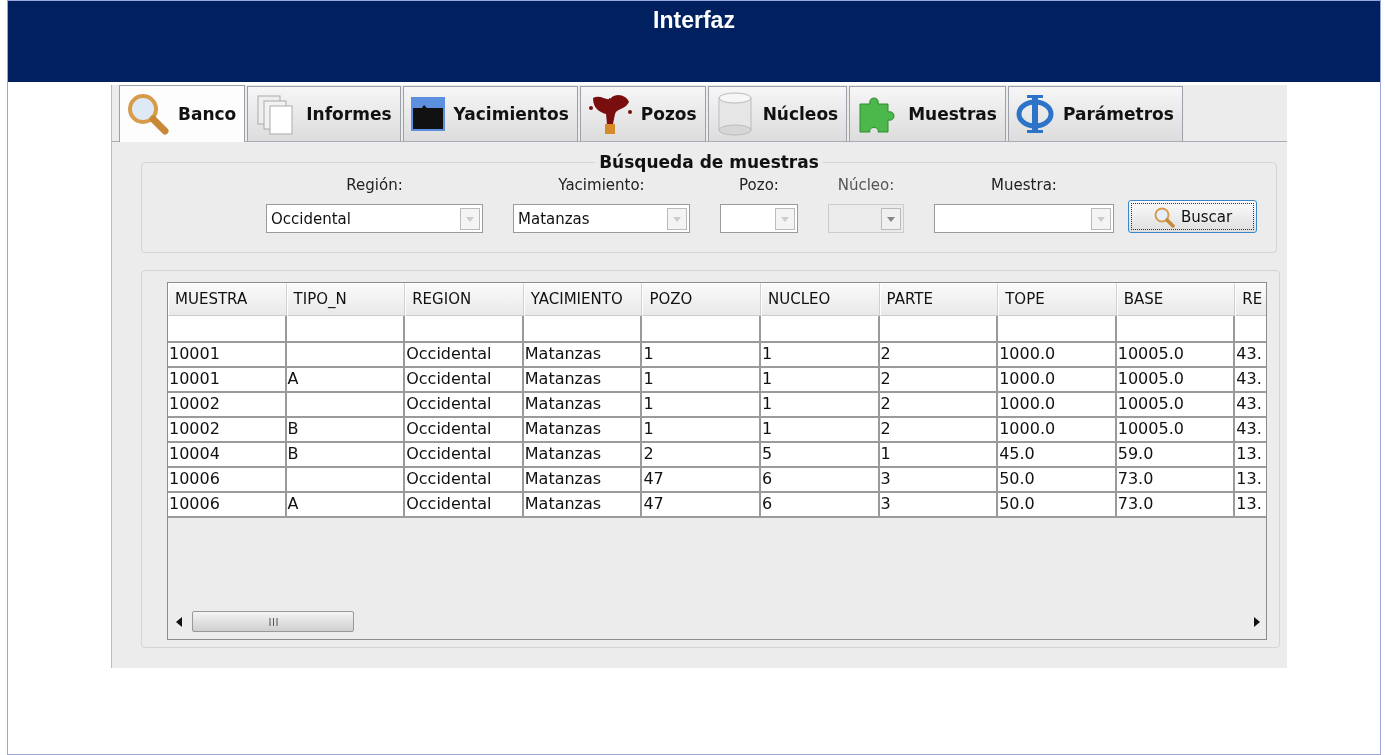  Describe the element at coordinates (1057, 455) in the screenshot. I see `table-cell: 45.0` at that location.